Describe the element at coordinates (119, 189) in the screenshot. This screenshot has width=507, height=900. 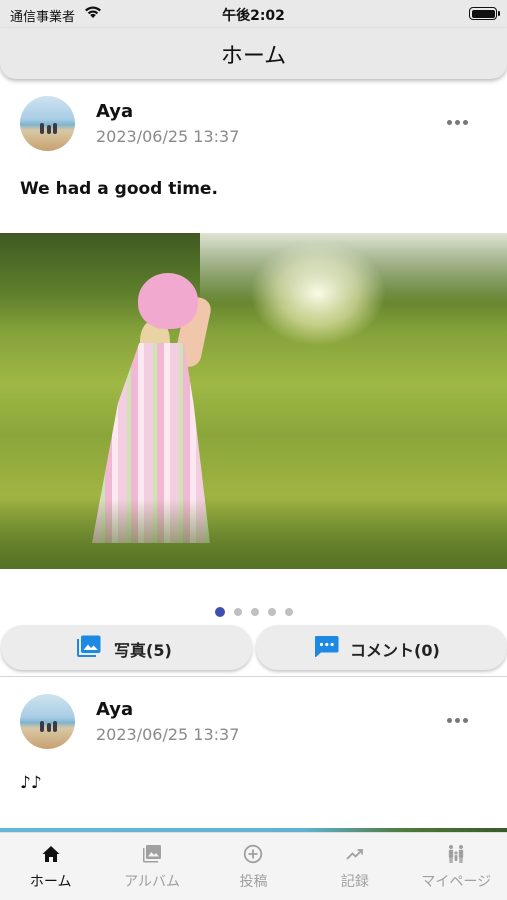
I see `post-text: We had a good time.` at that location.